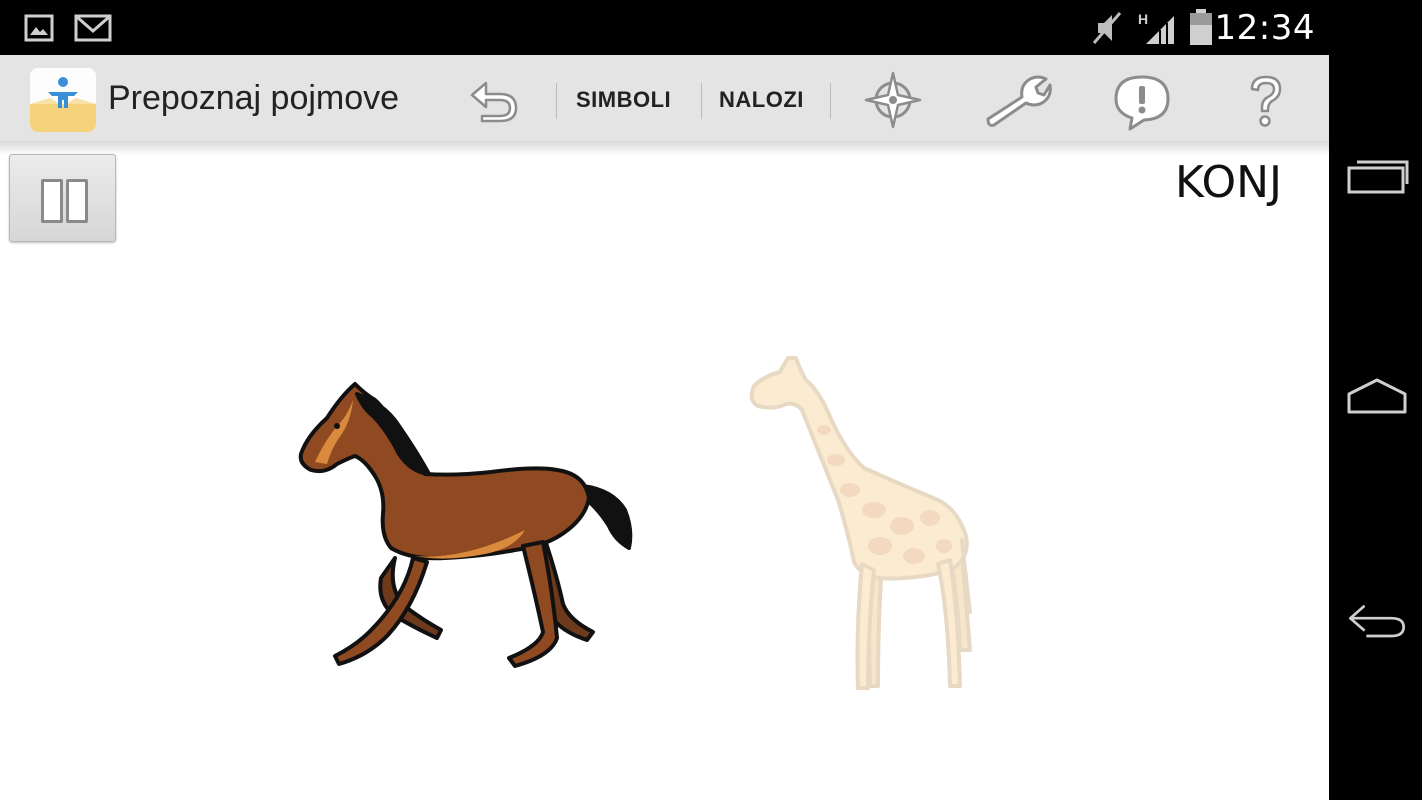  What do you see at coordinates (1156, 27) in the screenshot?
I see `signal-h-icon: H` at bounding box center [1156, 27].